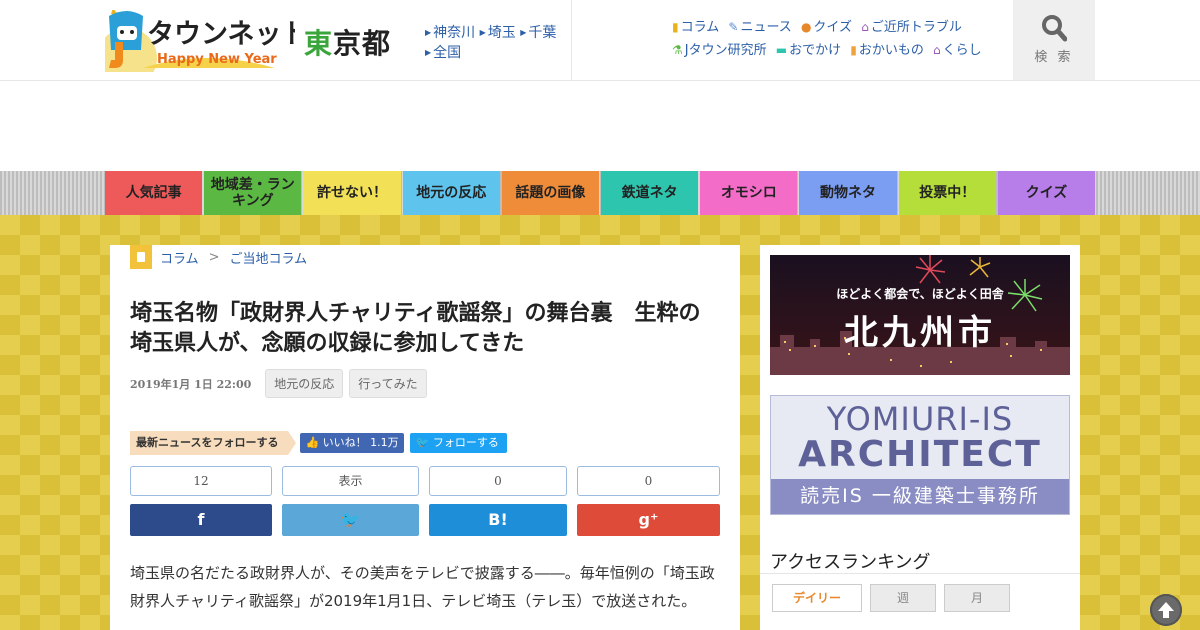  I want to click on cat-link-living: くらし, so click(962, 50).